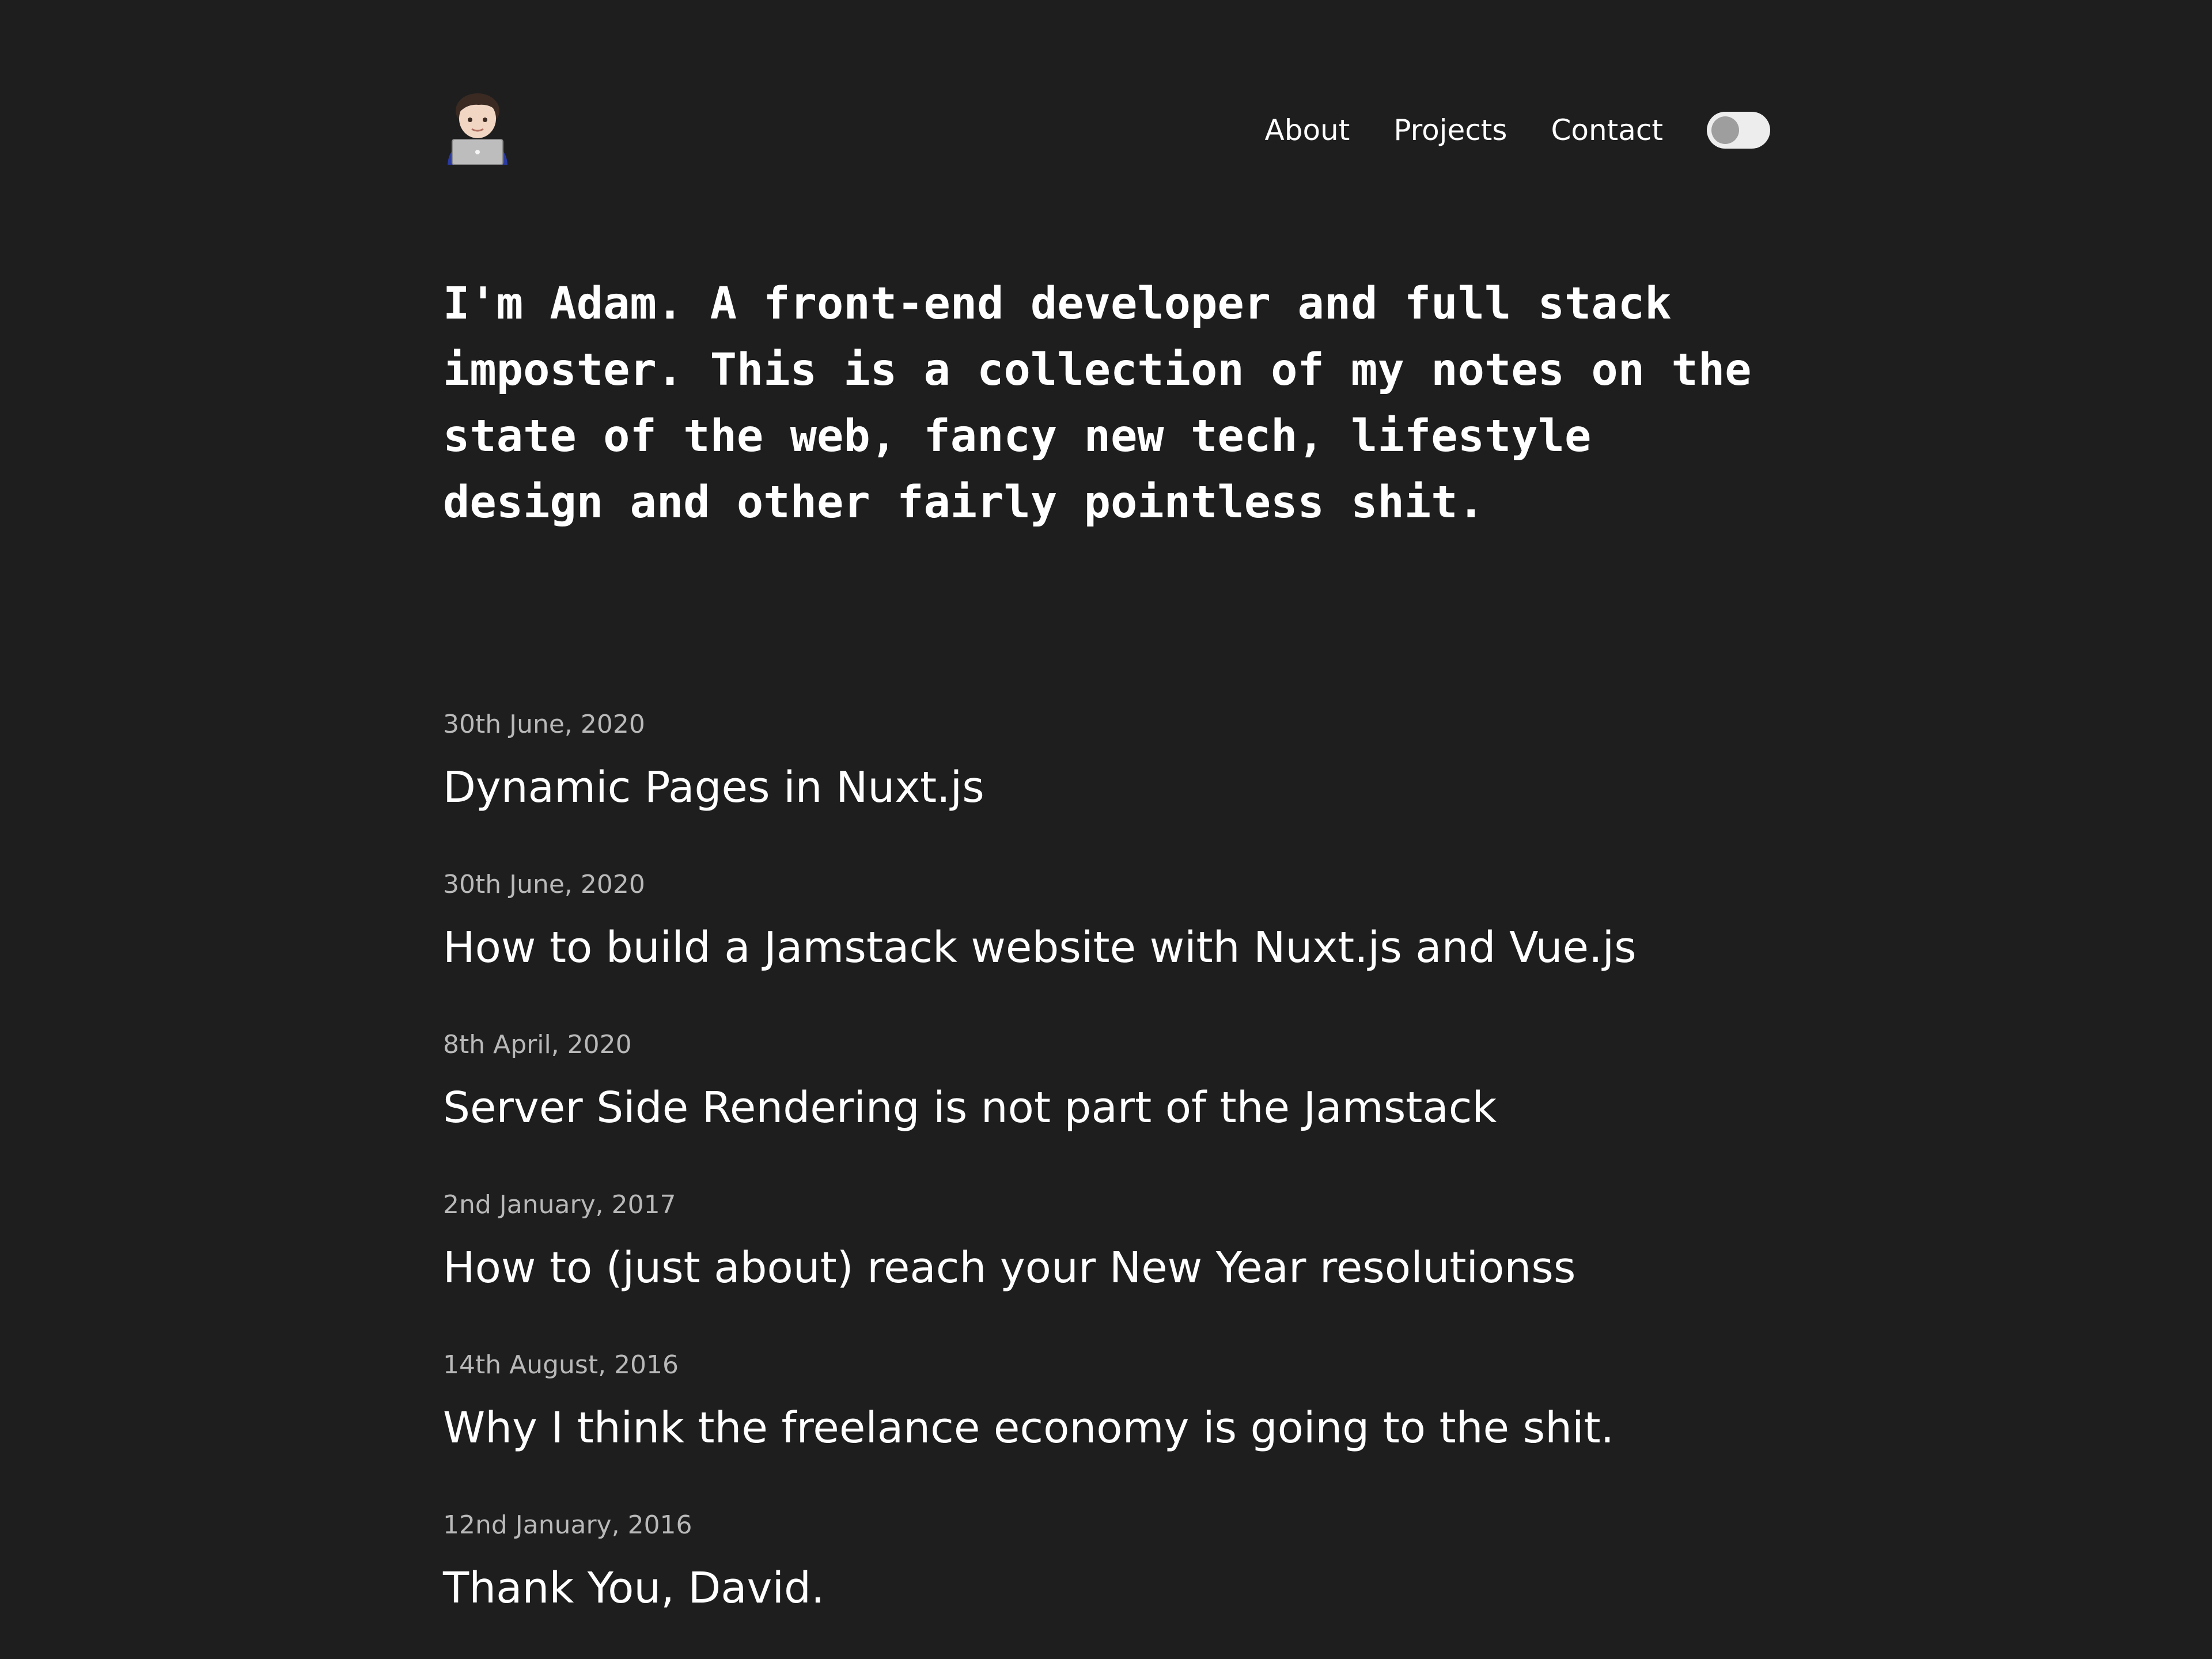  What do you see at coordinates (1607, 130) in the screenshot?
I see `nav-link-contact: Contact` at bounding box center [1607, 130].